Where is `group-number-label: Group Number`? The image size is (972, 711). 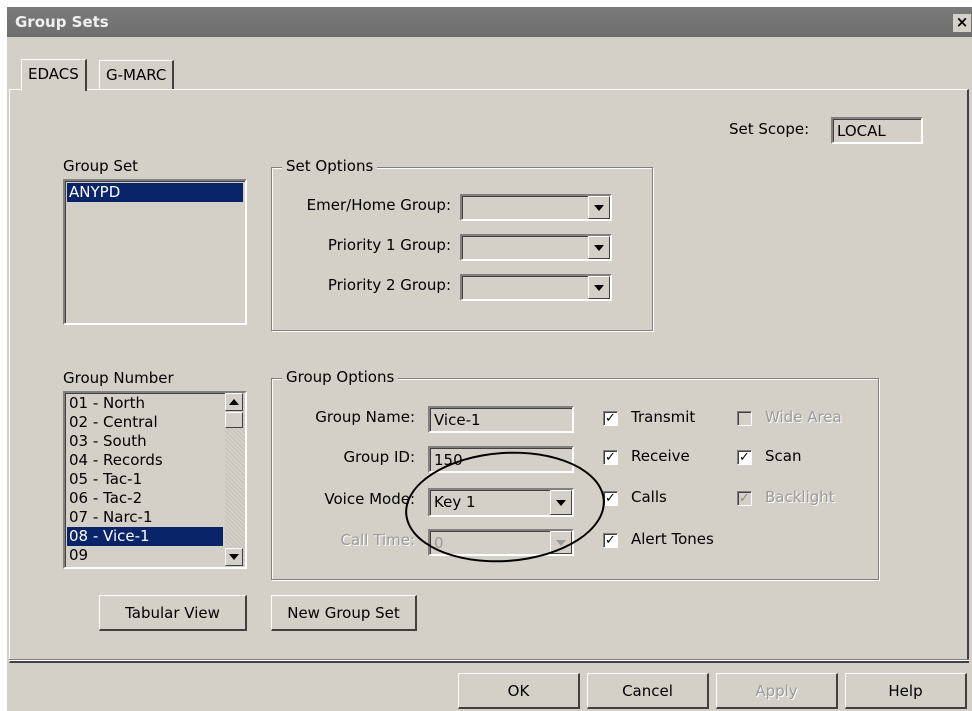 group-number-label: Group Number is located at coordinates (118, 378).